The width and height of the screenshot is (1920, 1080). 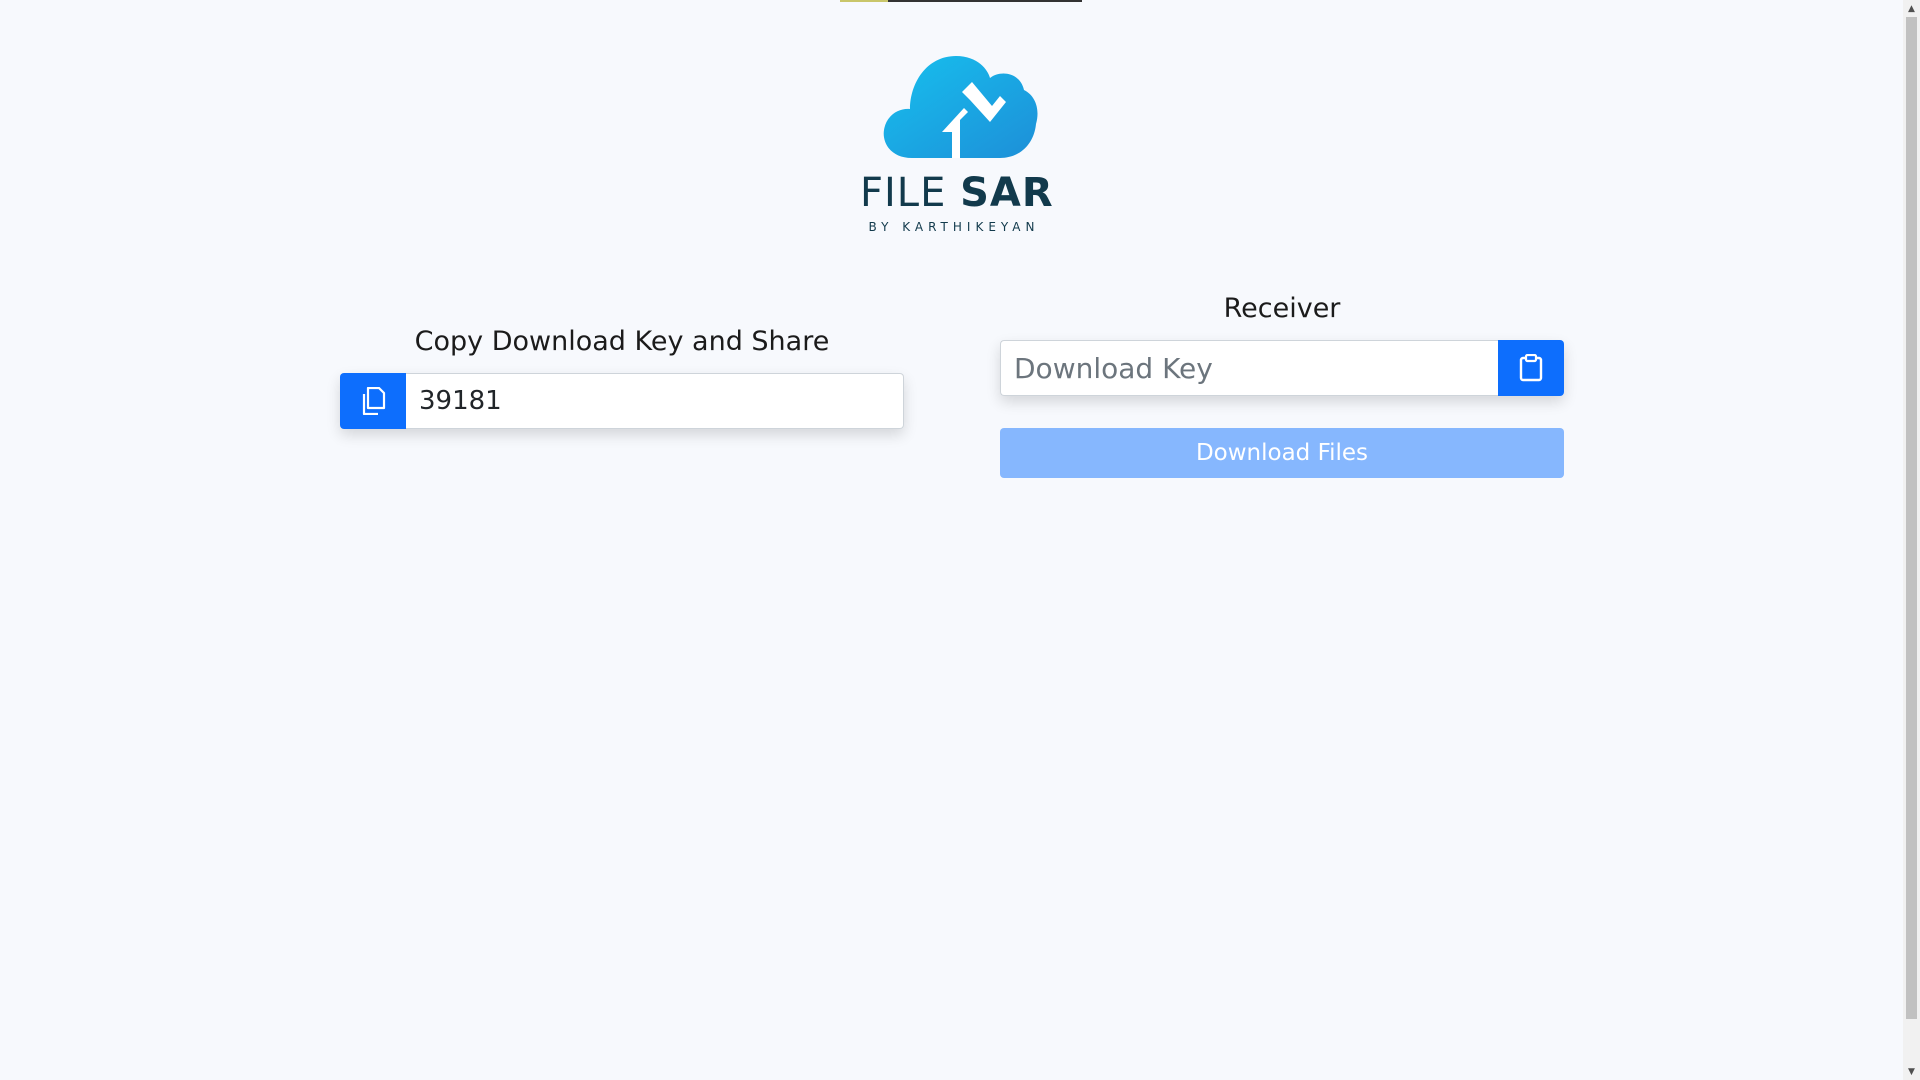 I want to click on download-key-input, so click(x=1249, y=368).